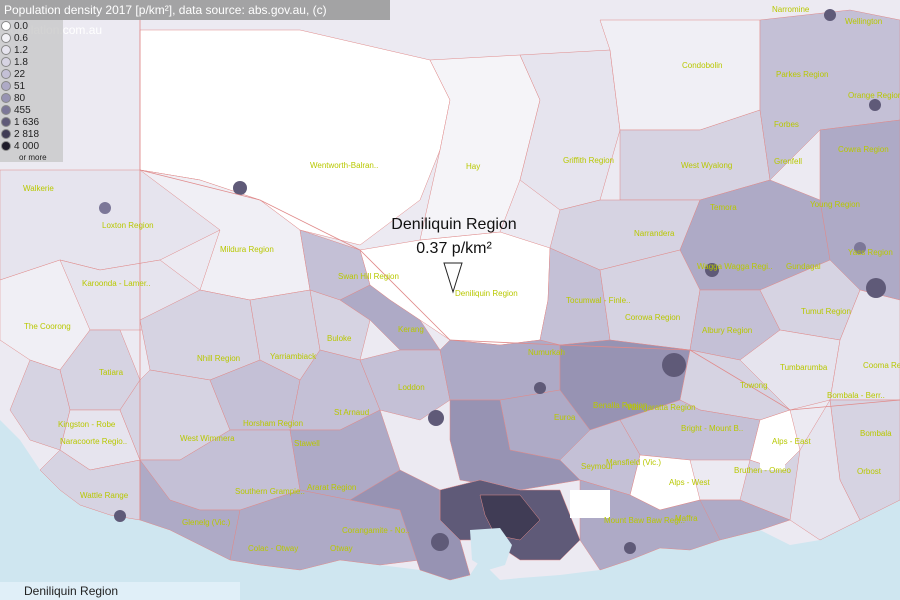 This screenshot has height=600, width=900. Describe the element at coordinates (644, 520) in the screenshot. I see `region-label: Mount Baw Baw Regi..` at that location.